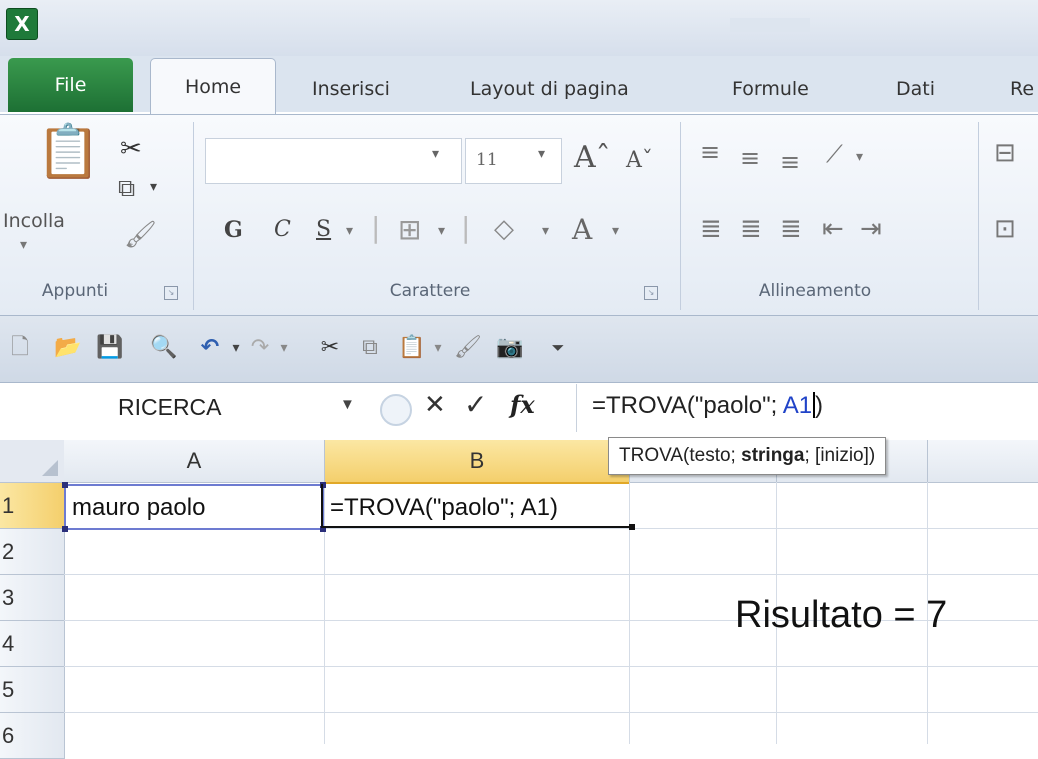 This screenshot has height=759, width=1038. I want to click on text-orientation-icon: ⟋, so click(834, 154).